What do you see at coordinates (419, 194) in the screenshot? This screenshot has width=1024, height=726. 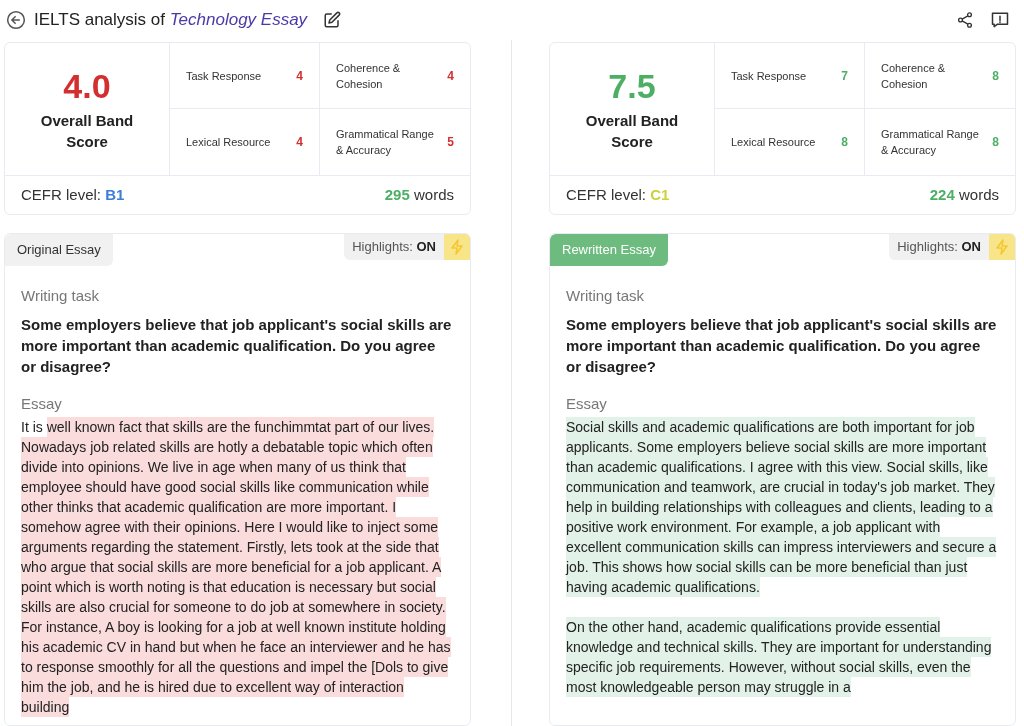 I see `word-count: 295 words` at bounding box center [419, 194].